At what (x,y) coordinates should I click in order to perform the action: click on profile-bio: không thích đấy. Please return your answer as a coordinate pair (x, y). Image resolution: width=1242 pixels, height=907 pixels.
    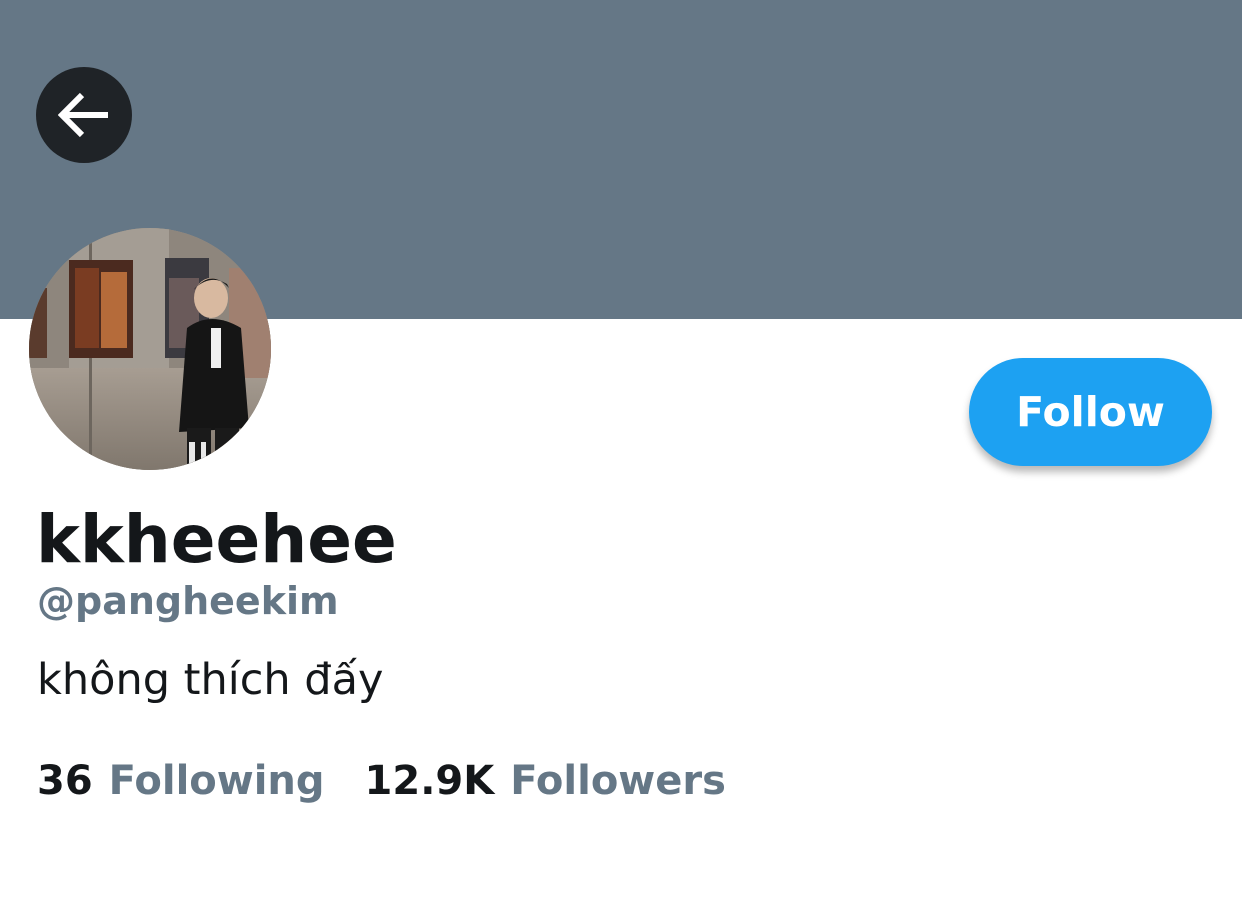
    Looking at the image, I should click on (210, 680).